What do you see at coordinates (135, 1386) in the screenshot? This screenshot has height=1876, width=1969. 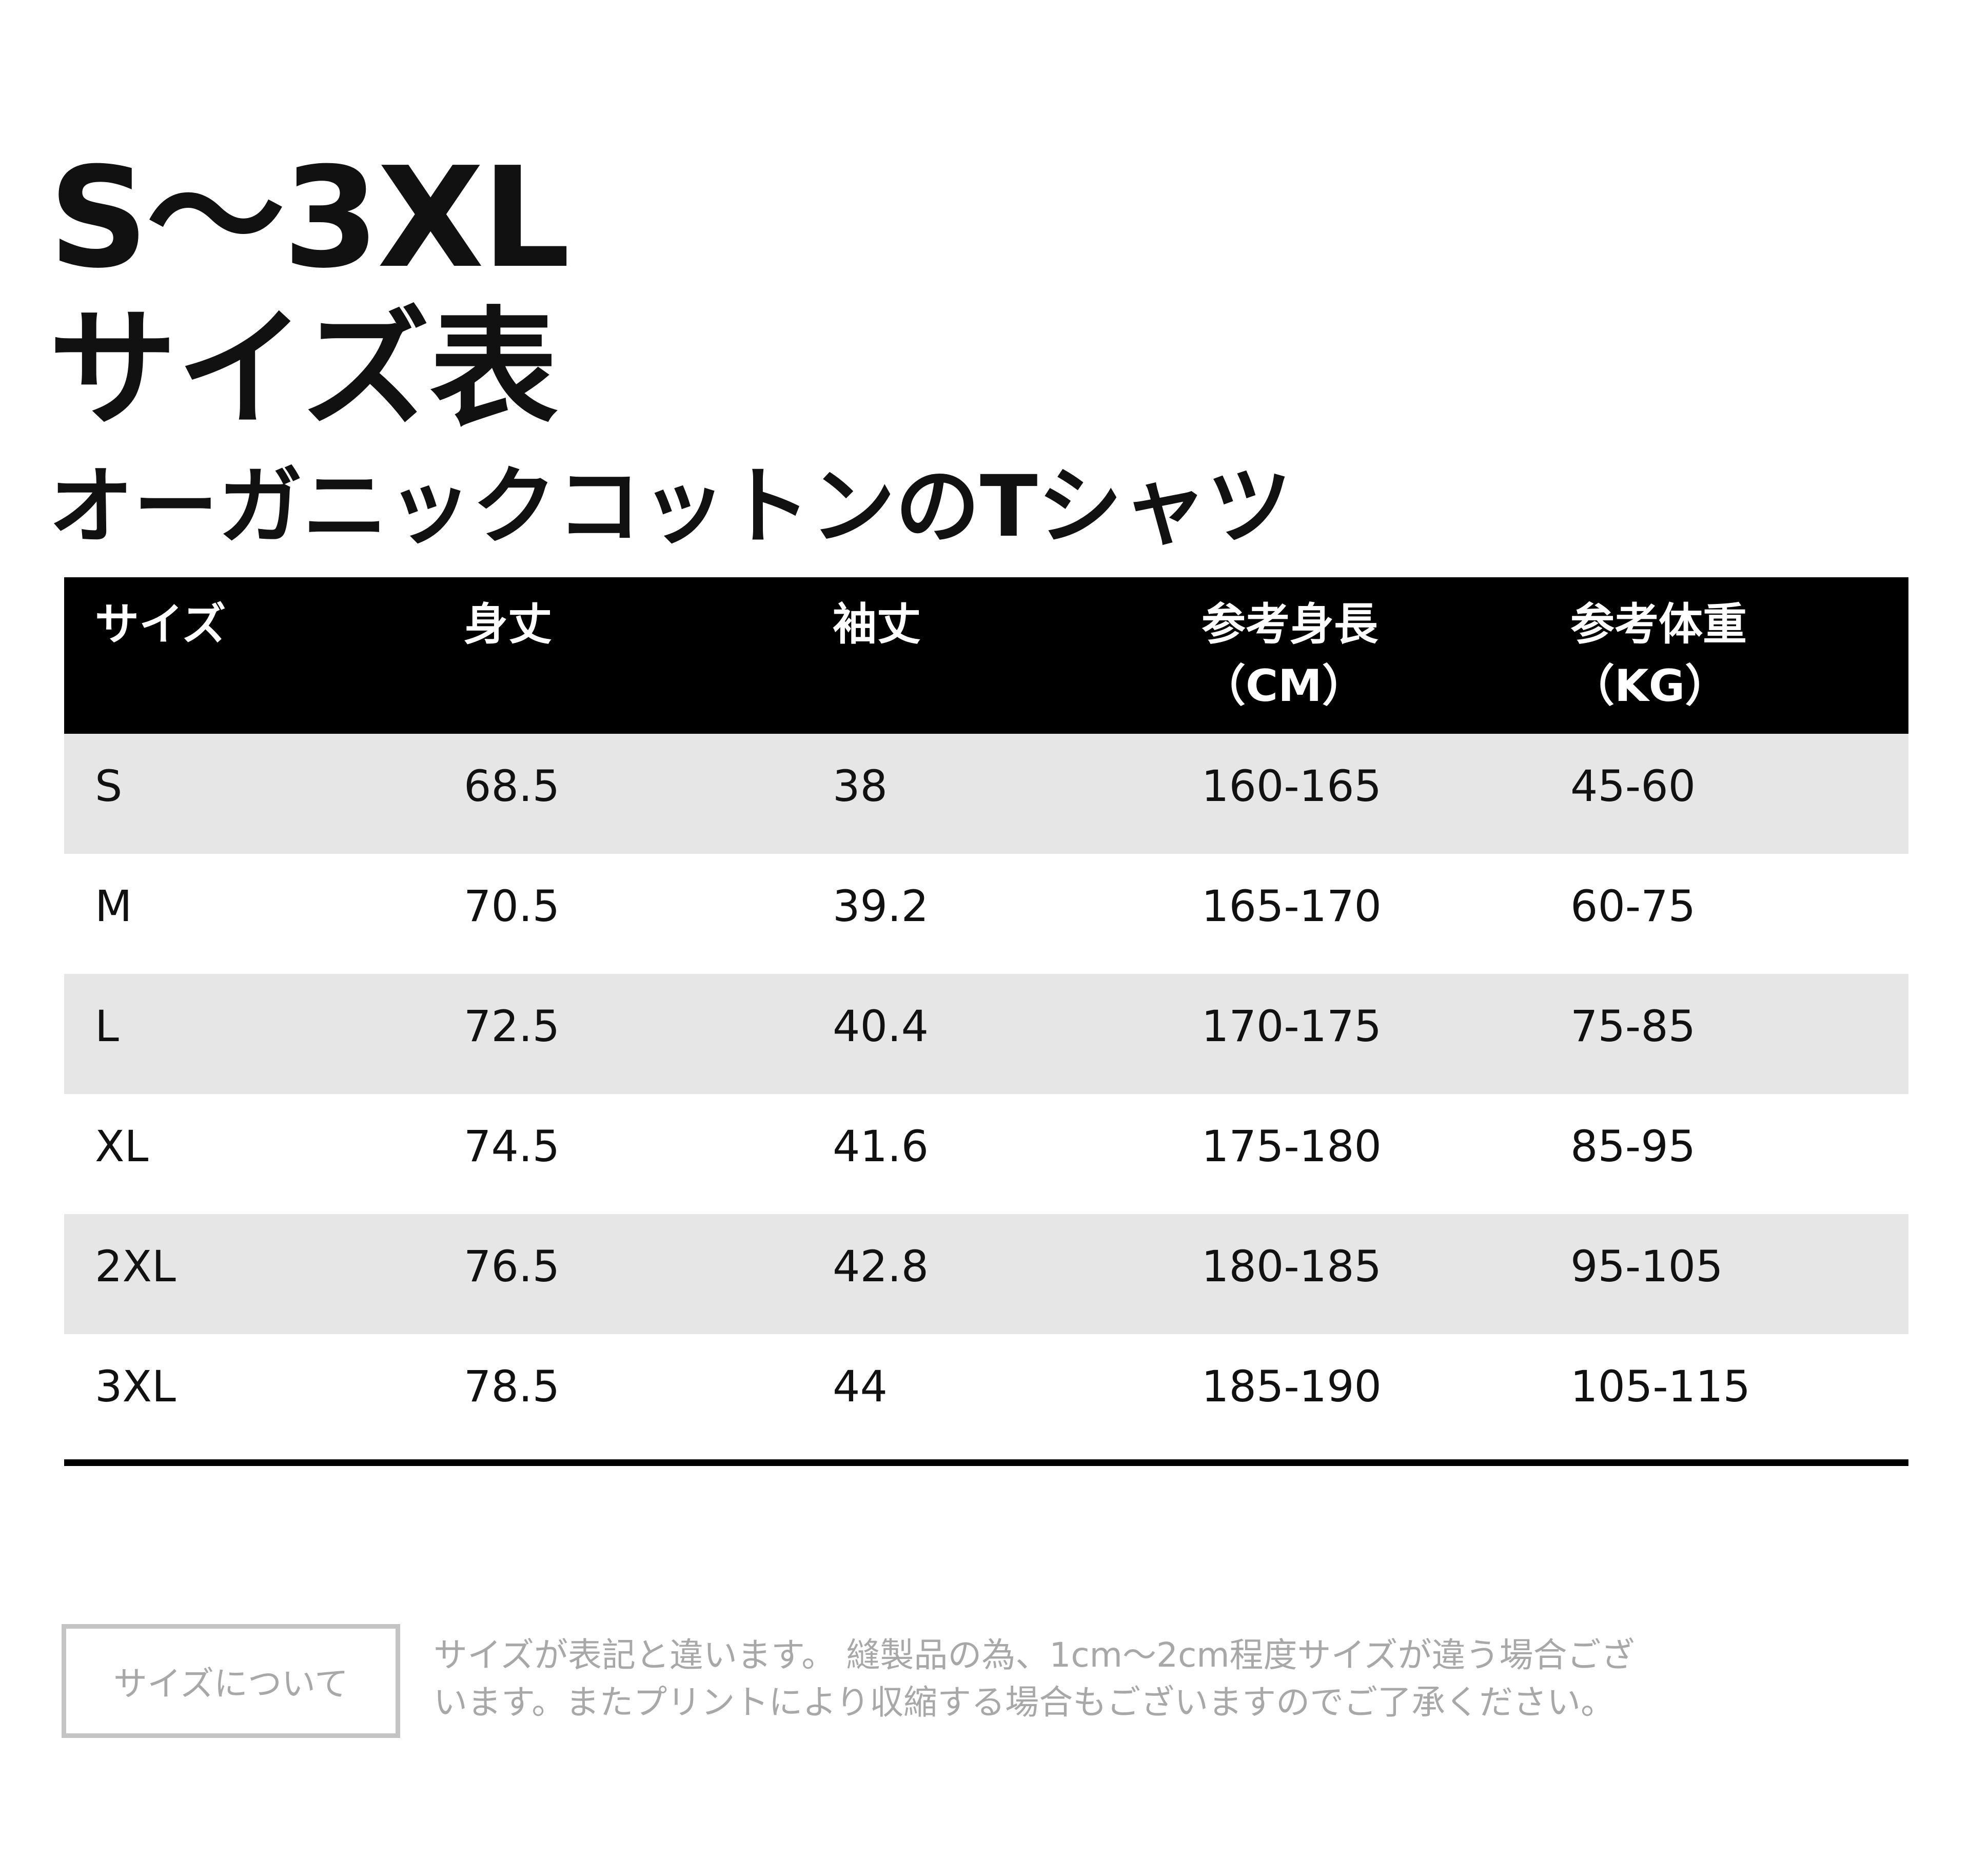 I see `cell-size: 3XL` at bounding box center [135, 1386].